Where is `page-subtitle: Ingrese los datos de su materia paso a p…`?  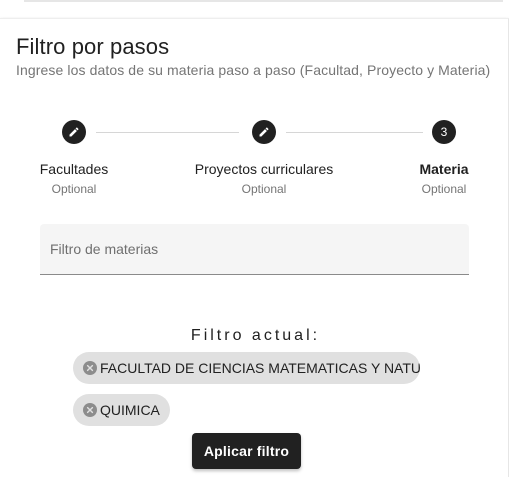
page-subtitle: Ingrese los datos de su materia paso a p… is located at coordinates (253, 70).